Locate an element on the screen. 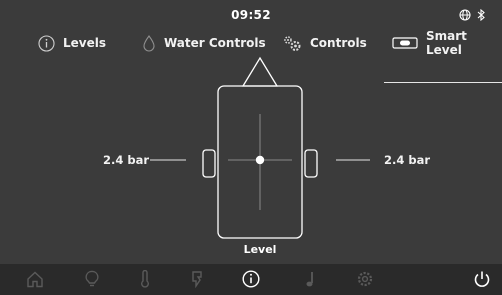 This screenshot has height=295, width=502. nav-audio is located at coordinates (310, 279).